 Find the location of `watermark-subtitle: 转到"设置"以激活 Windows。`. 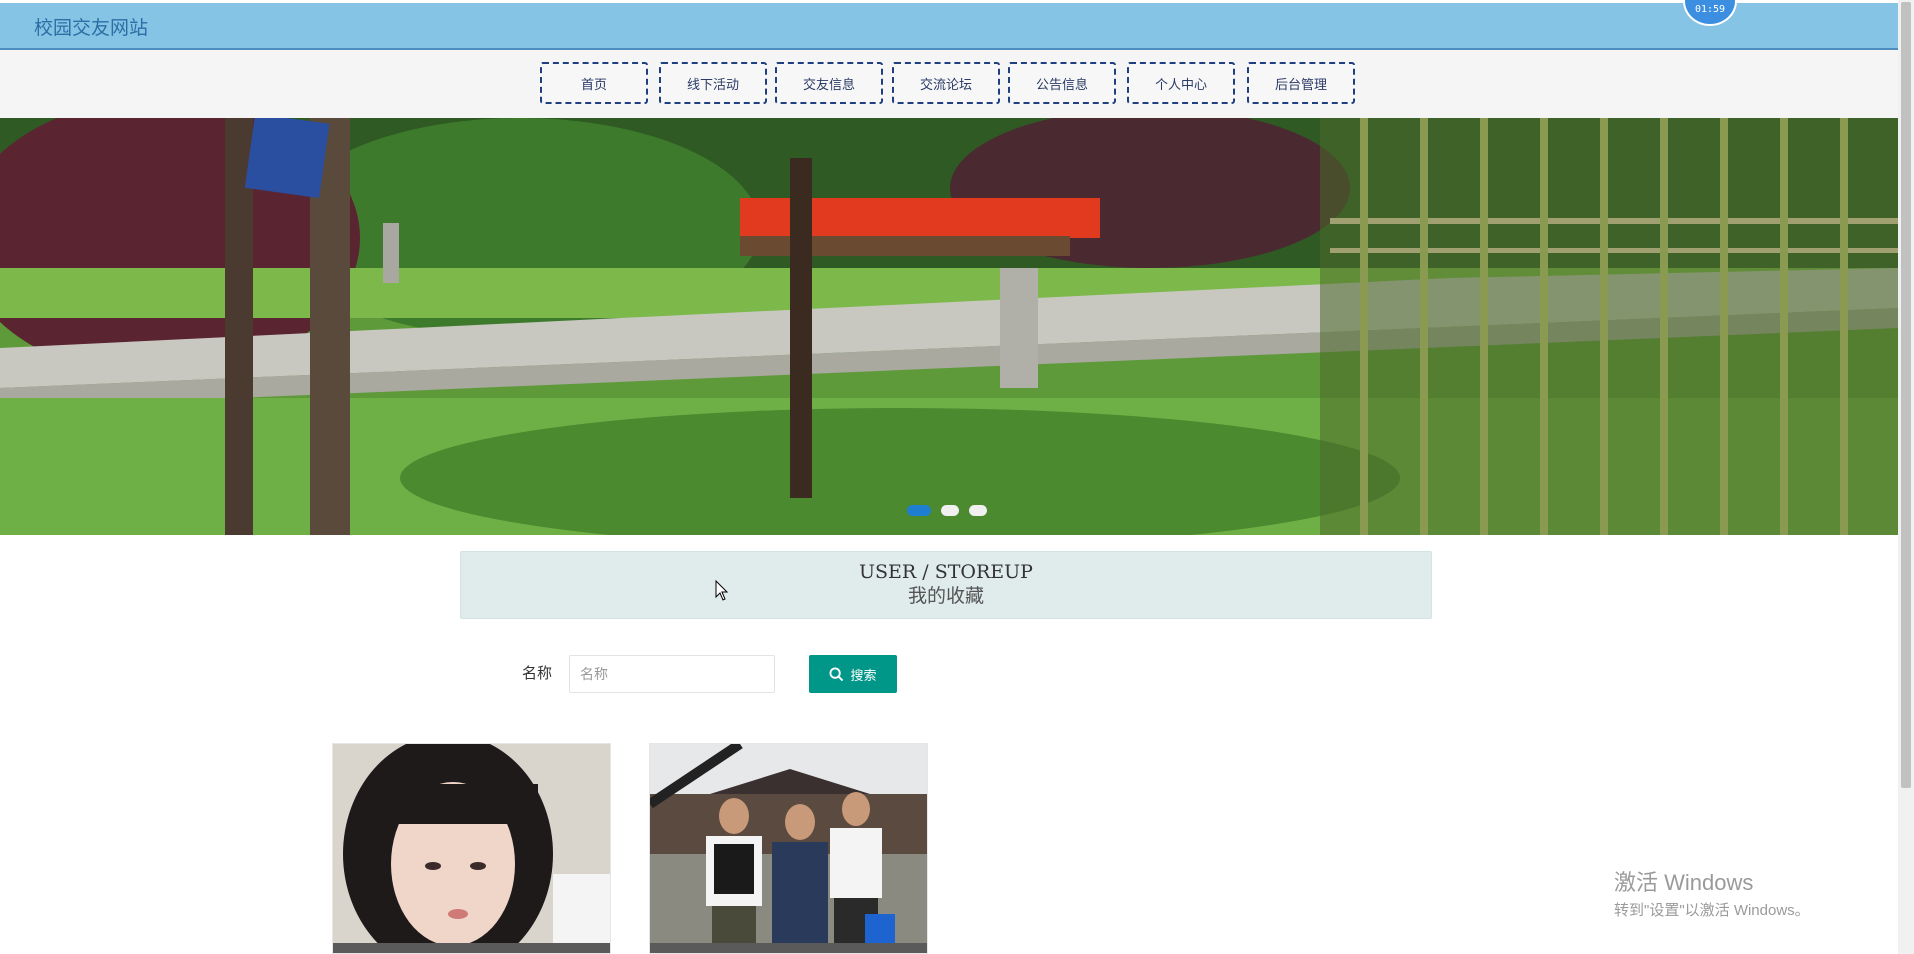

watermark-subtitle: 转到"设置"以激活 Windows。 is located at coordinates (1712, 910).